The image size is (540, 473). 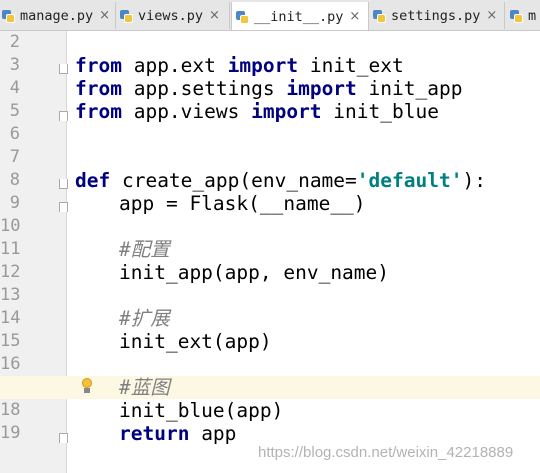 What do you see at coordinates (14, 65) in the screenshot?
I see `line-number: 3` at bounding box center [14, 65].